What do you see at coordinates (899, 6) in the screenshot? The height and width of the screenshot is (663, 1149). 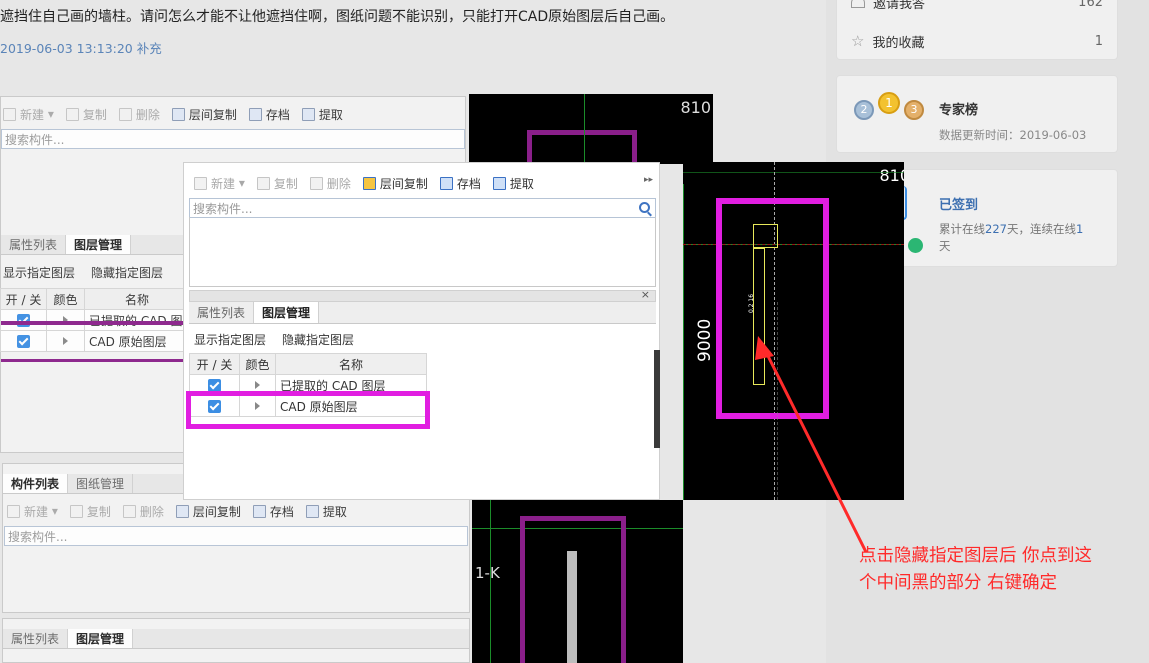 I see `invite-label: 邀请我答` at bounding box center [899, 6].